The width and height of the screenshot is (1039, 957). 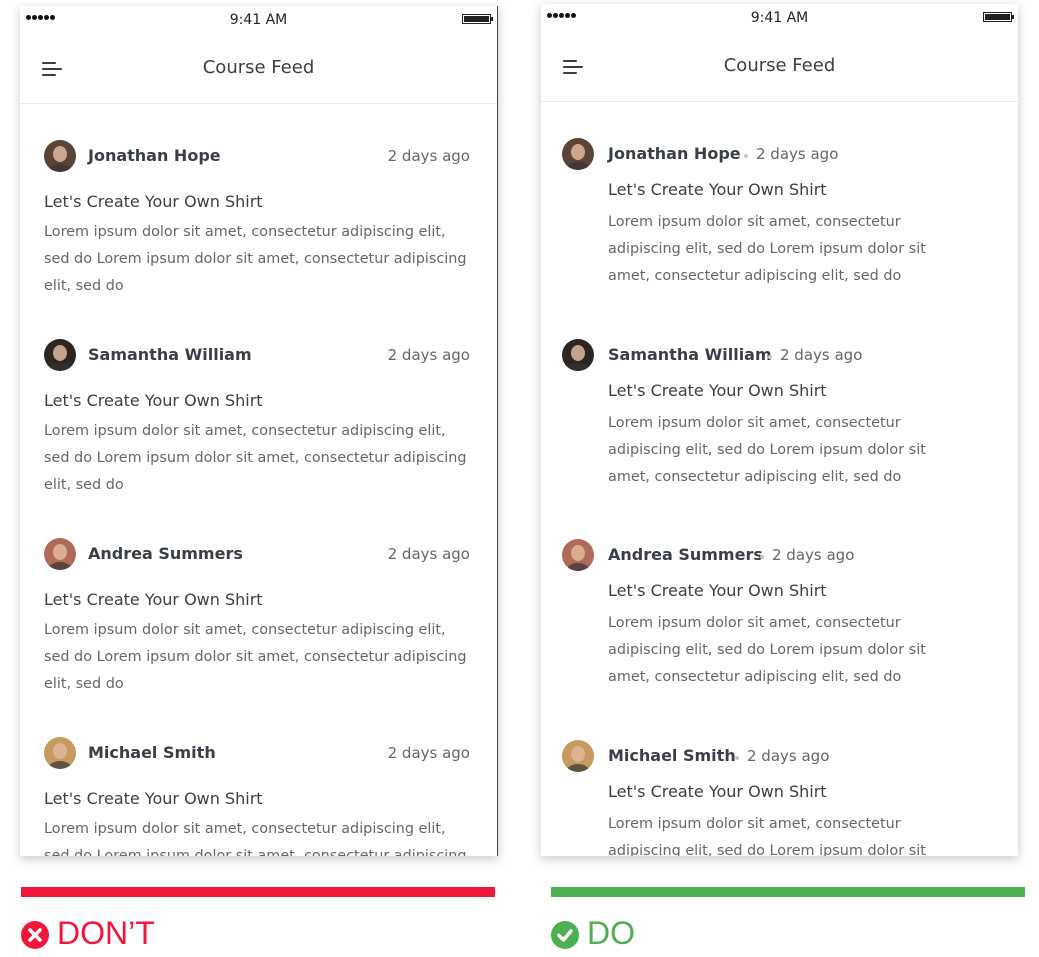 I want to click on dont-label-text: DON’T, so click(x=106, y=933).